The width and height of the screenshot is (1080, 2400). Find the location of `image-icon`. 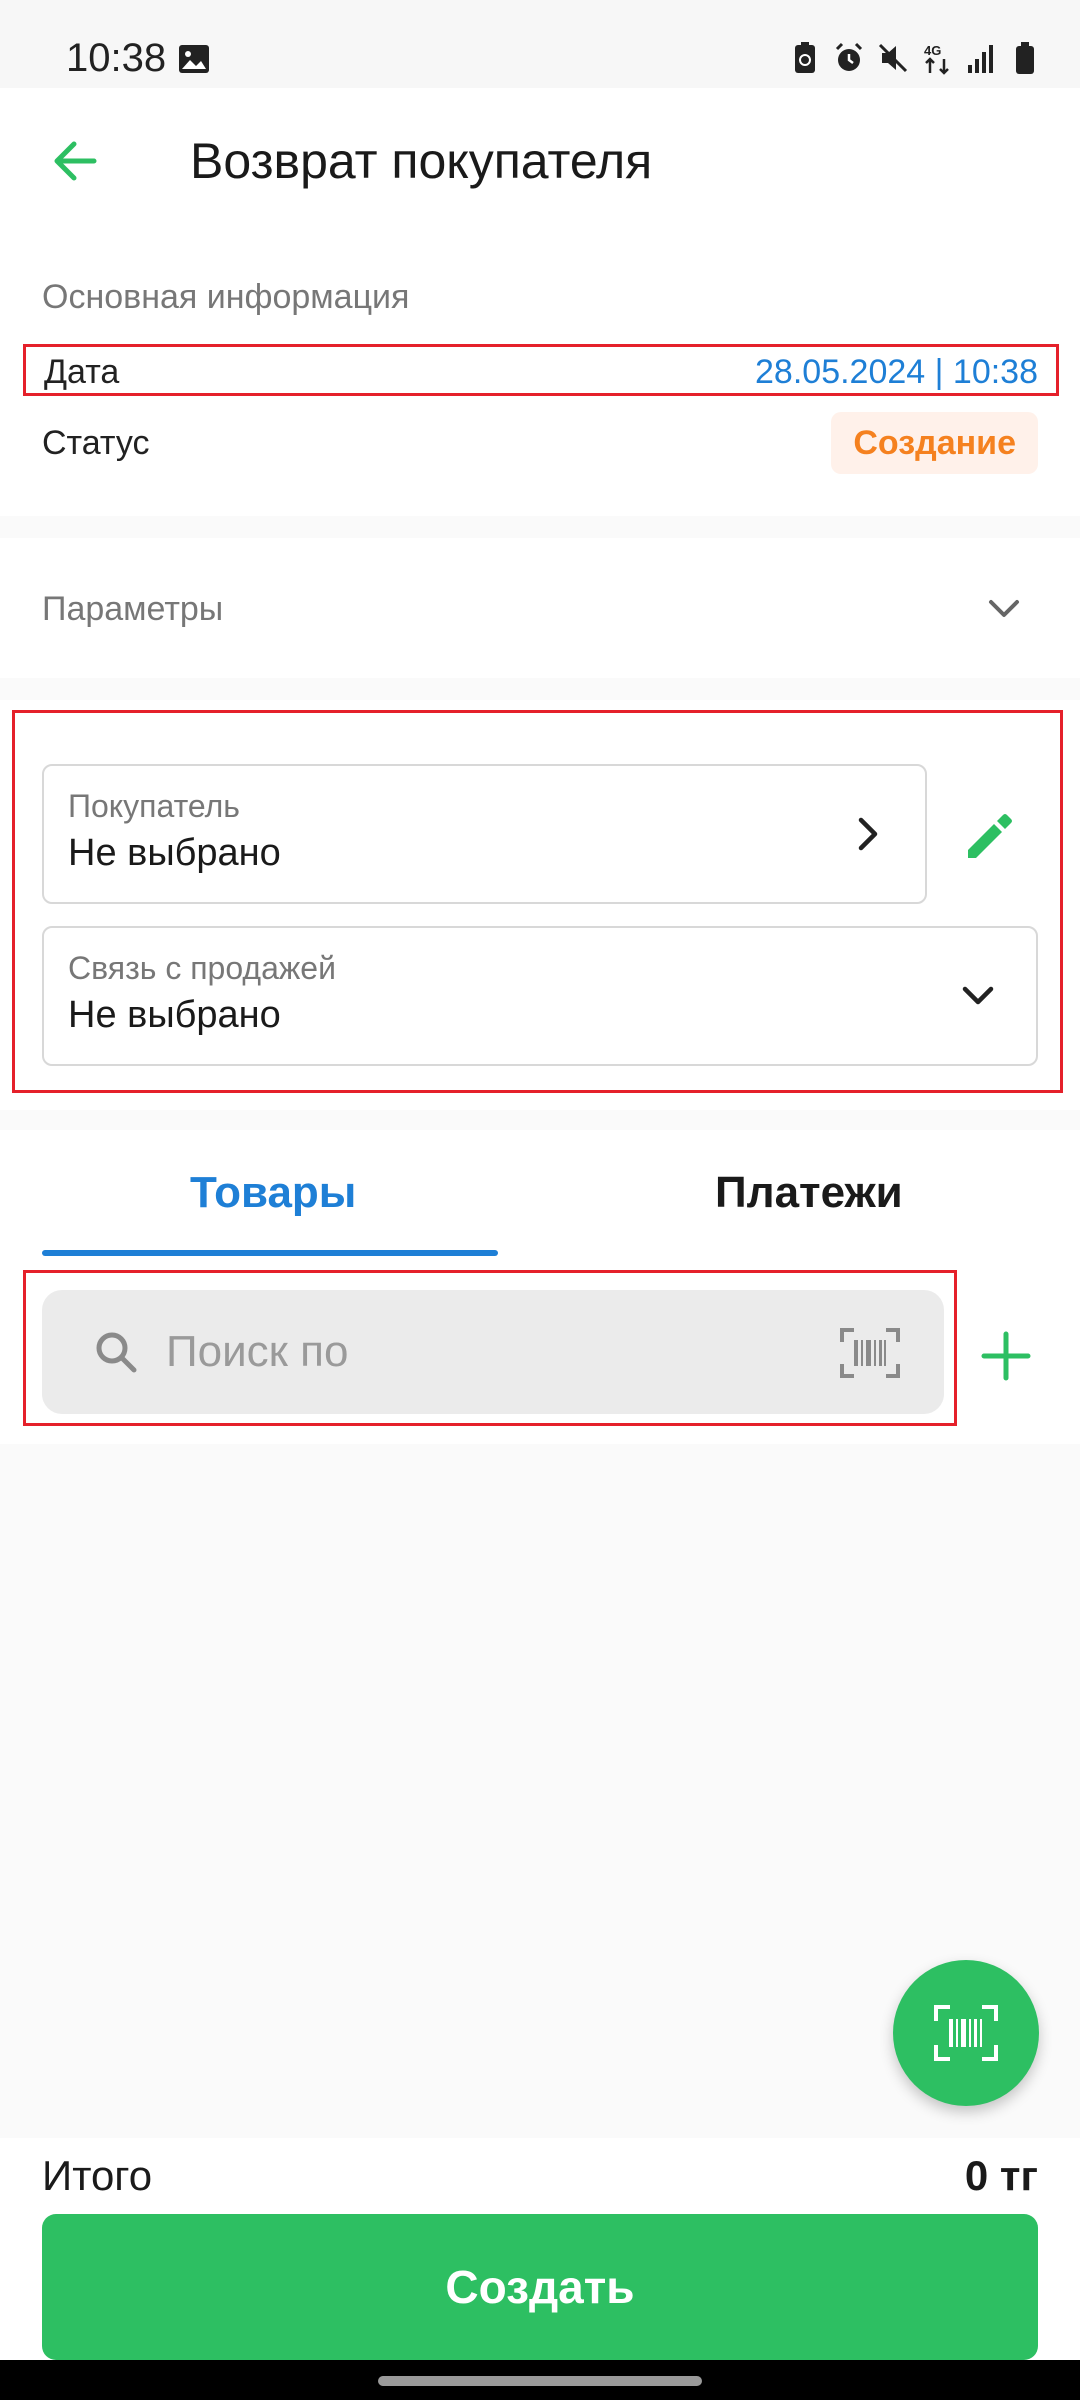

image-icon is located at coordinates (194, 59).